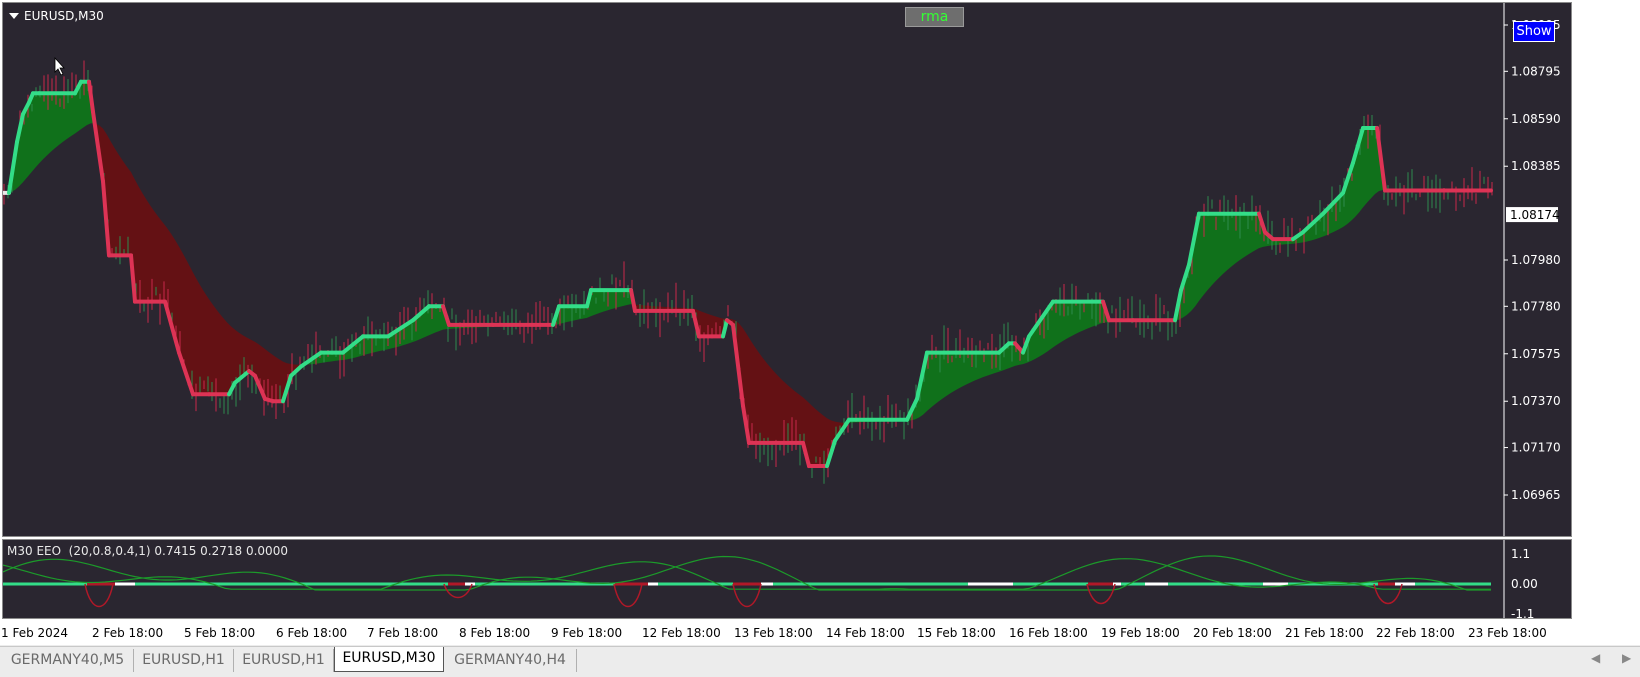 The image size is (1640, 677). What do you see at coordinates (510, 660) in the screenshot?
I see `tab-germany40-h4: GERMANY40,H4` at bounding box center [510, 660].